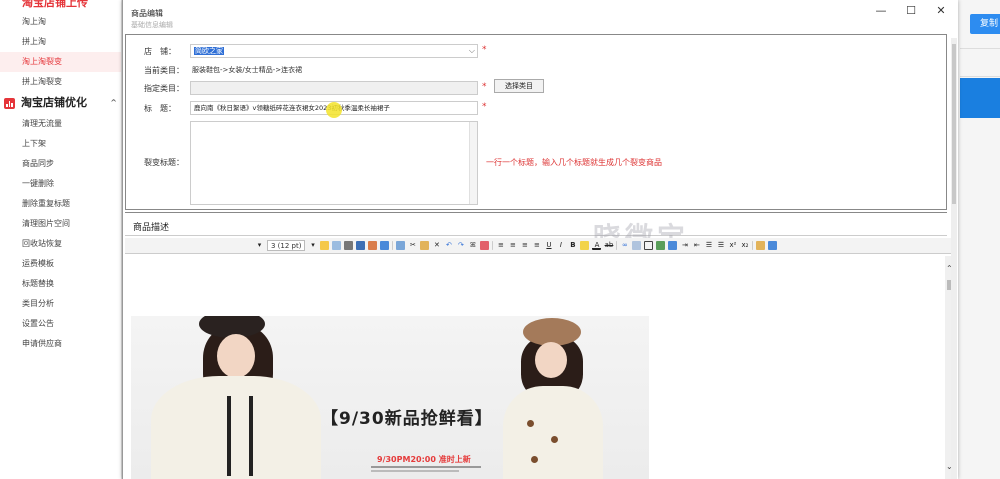 This screenshot has width=1000, height=479. Describe the element at coordinates (147, 13) in the screenshot. I see `dialog-title: 商品编辑` at that location.